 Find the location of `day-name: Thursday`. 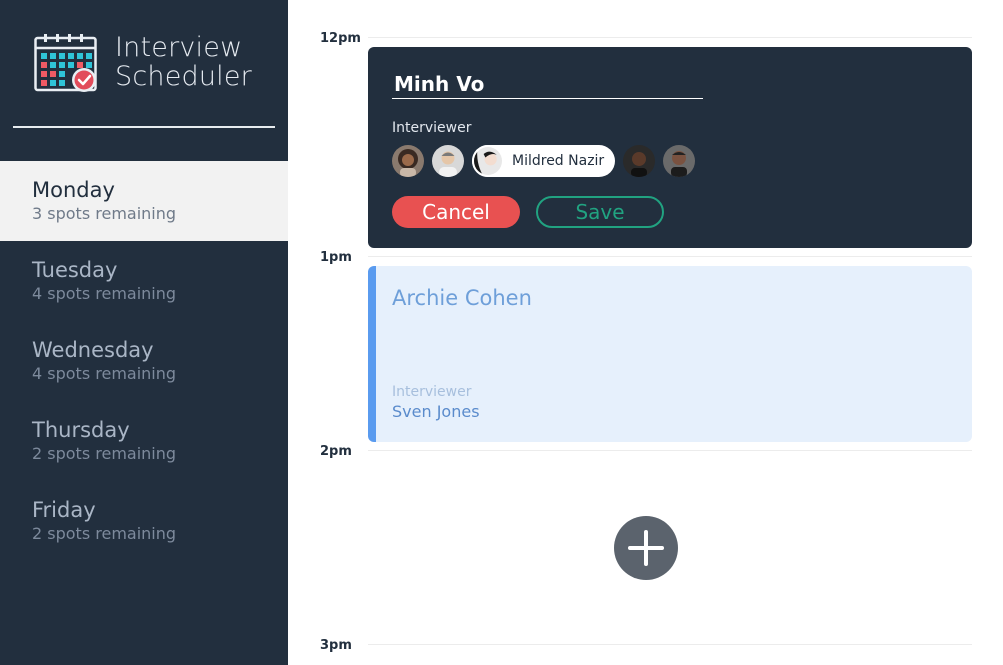

day-name: Thursday is located at coordinates (81, 430).